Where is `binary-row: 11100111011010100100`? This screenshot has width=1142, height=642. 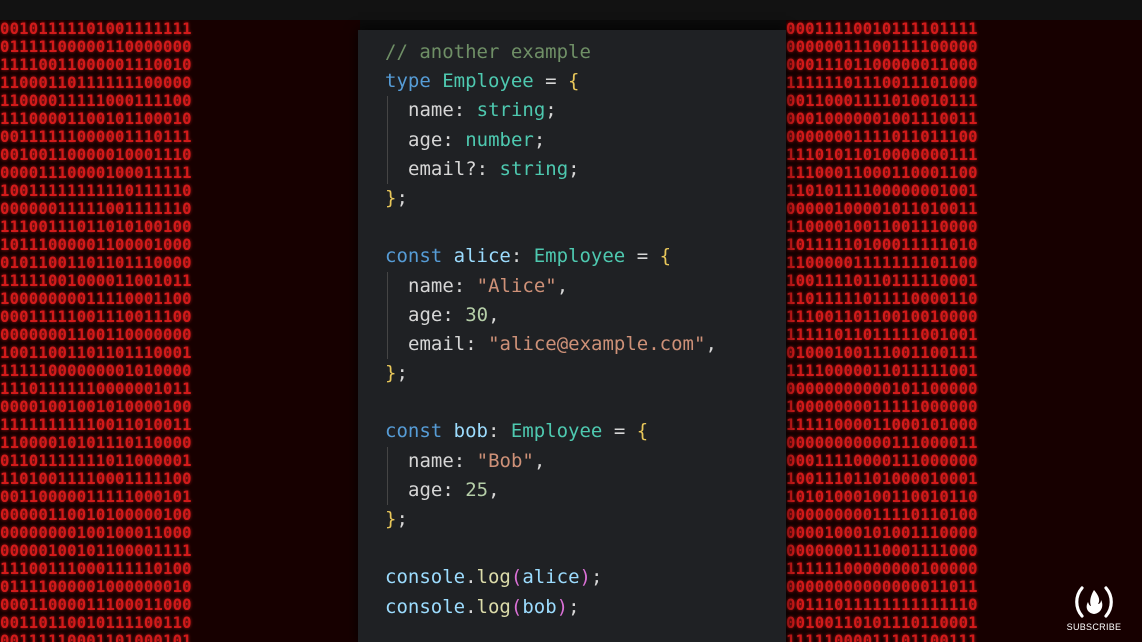 binary-row: 11100111011010100100 is located at coordinates (96, 227).